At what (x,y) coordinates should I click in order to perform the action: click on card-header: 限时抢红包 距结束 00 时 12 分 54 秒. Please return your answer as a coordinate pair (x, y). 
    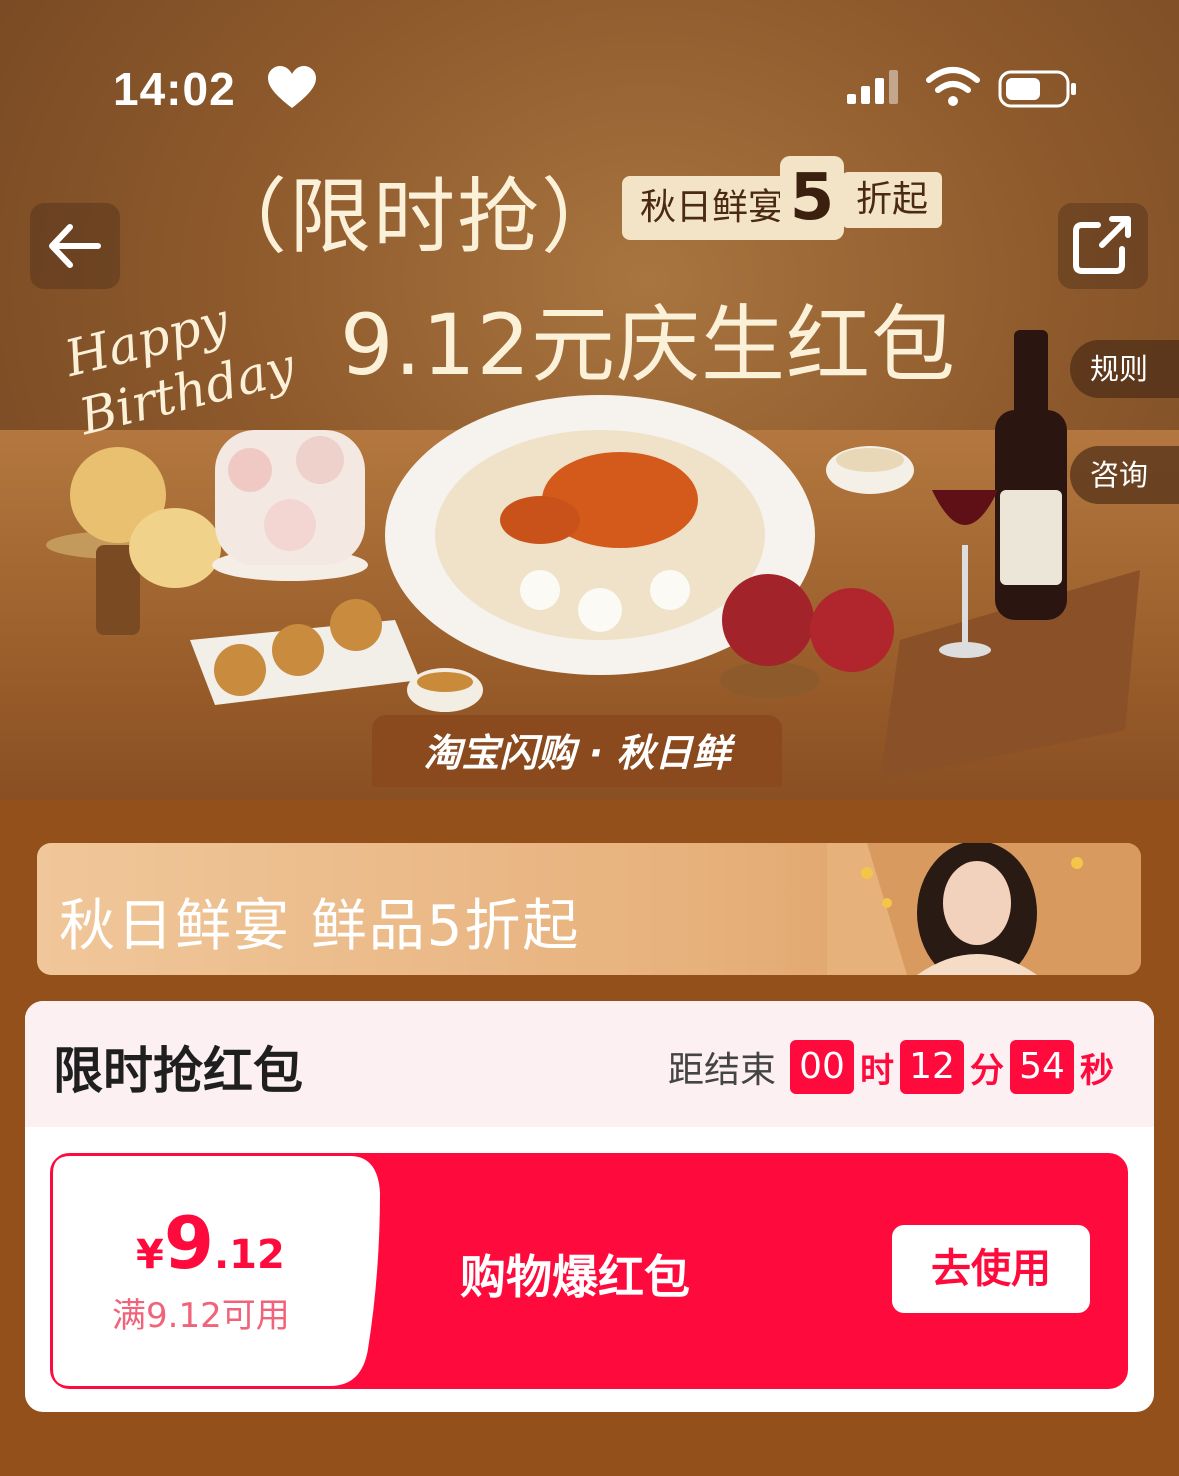
    Looking at the image, I should click on (589, 1064).